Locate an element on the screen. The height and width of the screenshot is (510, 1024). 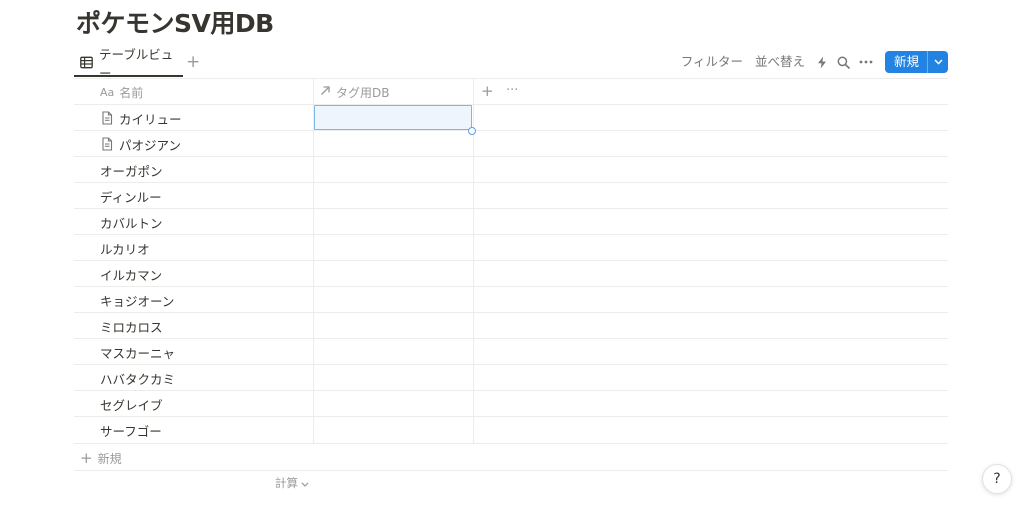
add-property-button: + is located at coordinates (487, 91).